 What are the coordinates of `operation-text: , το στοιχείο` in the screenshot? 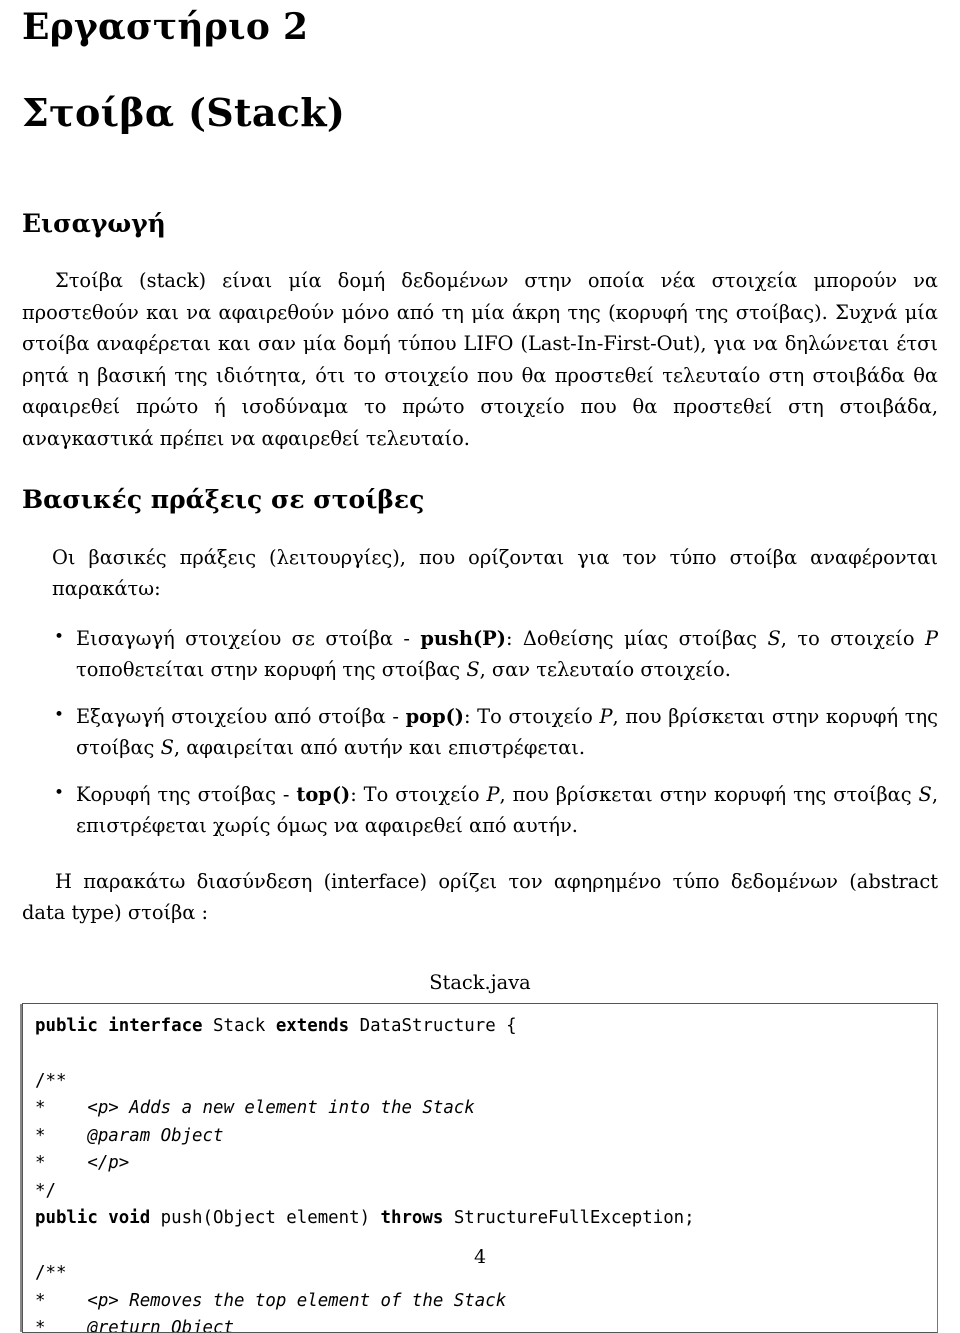 It's located at (852, 638).